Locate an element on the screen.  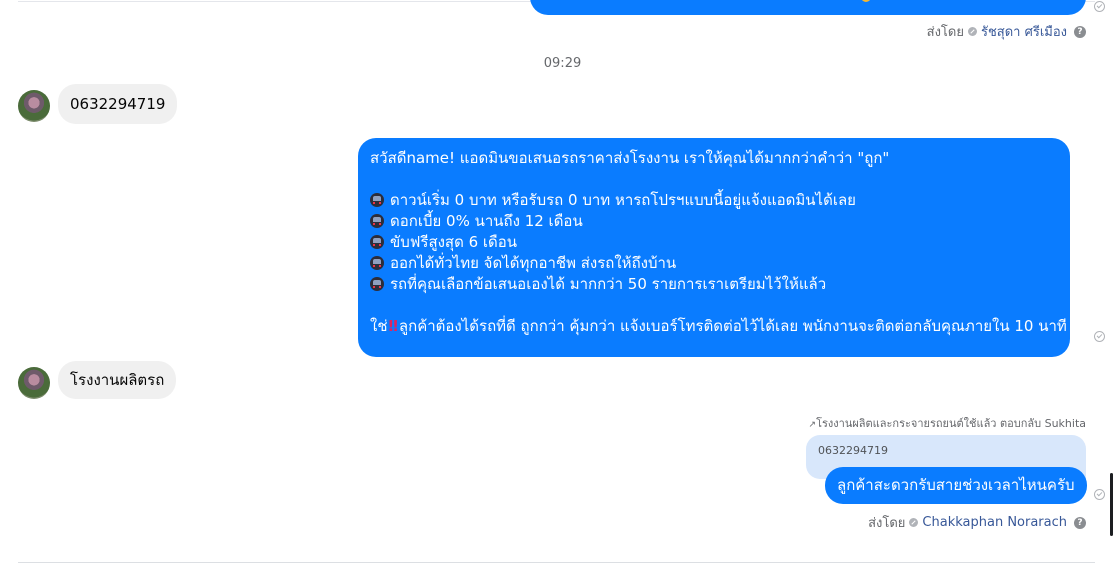
sender-name: Chakkaphan Norarach is located at coordinates (994, 522).